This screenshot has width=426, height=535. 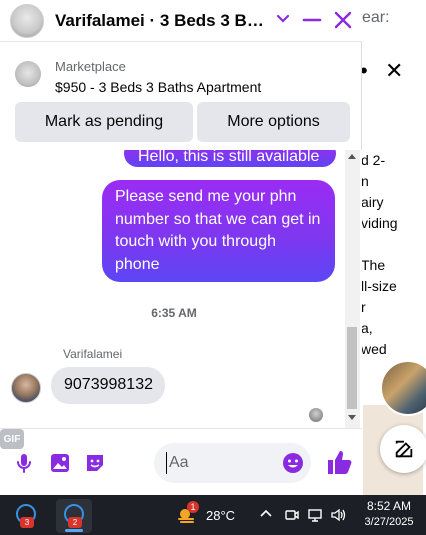 I want to click on clock-date: 3/27/2025, so click(x=389, y=522).